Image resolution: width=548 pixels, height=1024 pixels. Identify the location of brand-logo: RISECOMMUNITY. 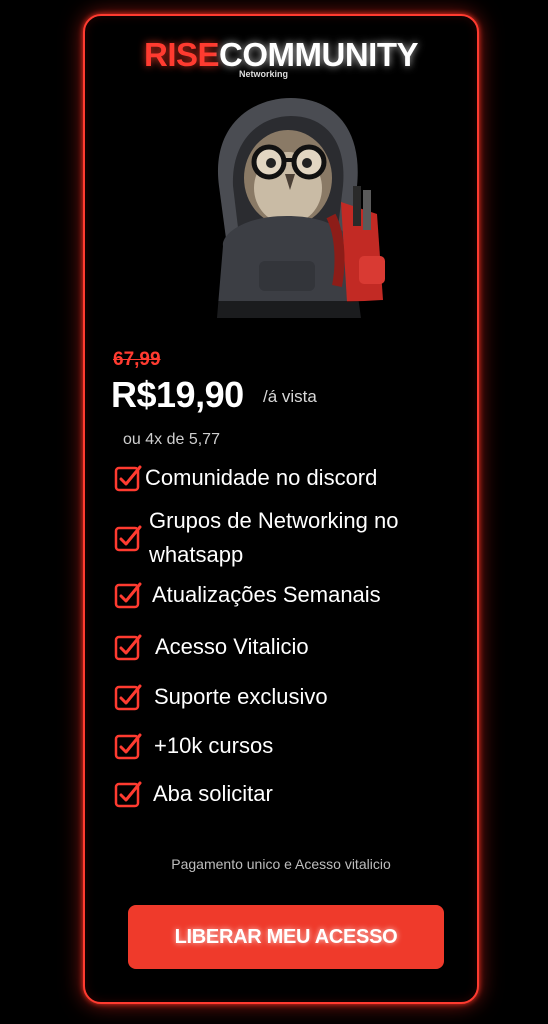
(281, 54).